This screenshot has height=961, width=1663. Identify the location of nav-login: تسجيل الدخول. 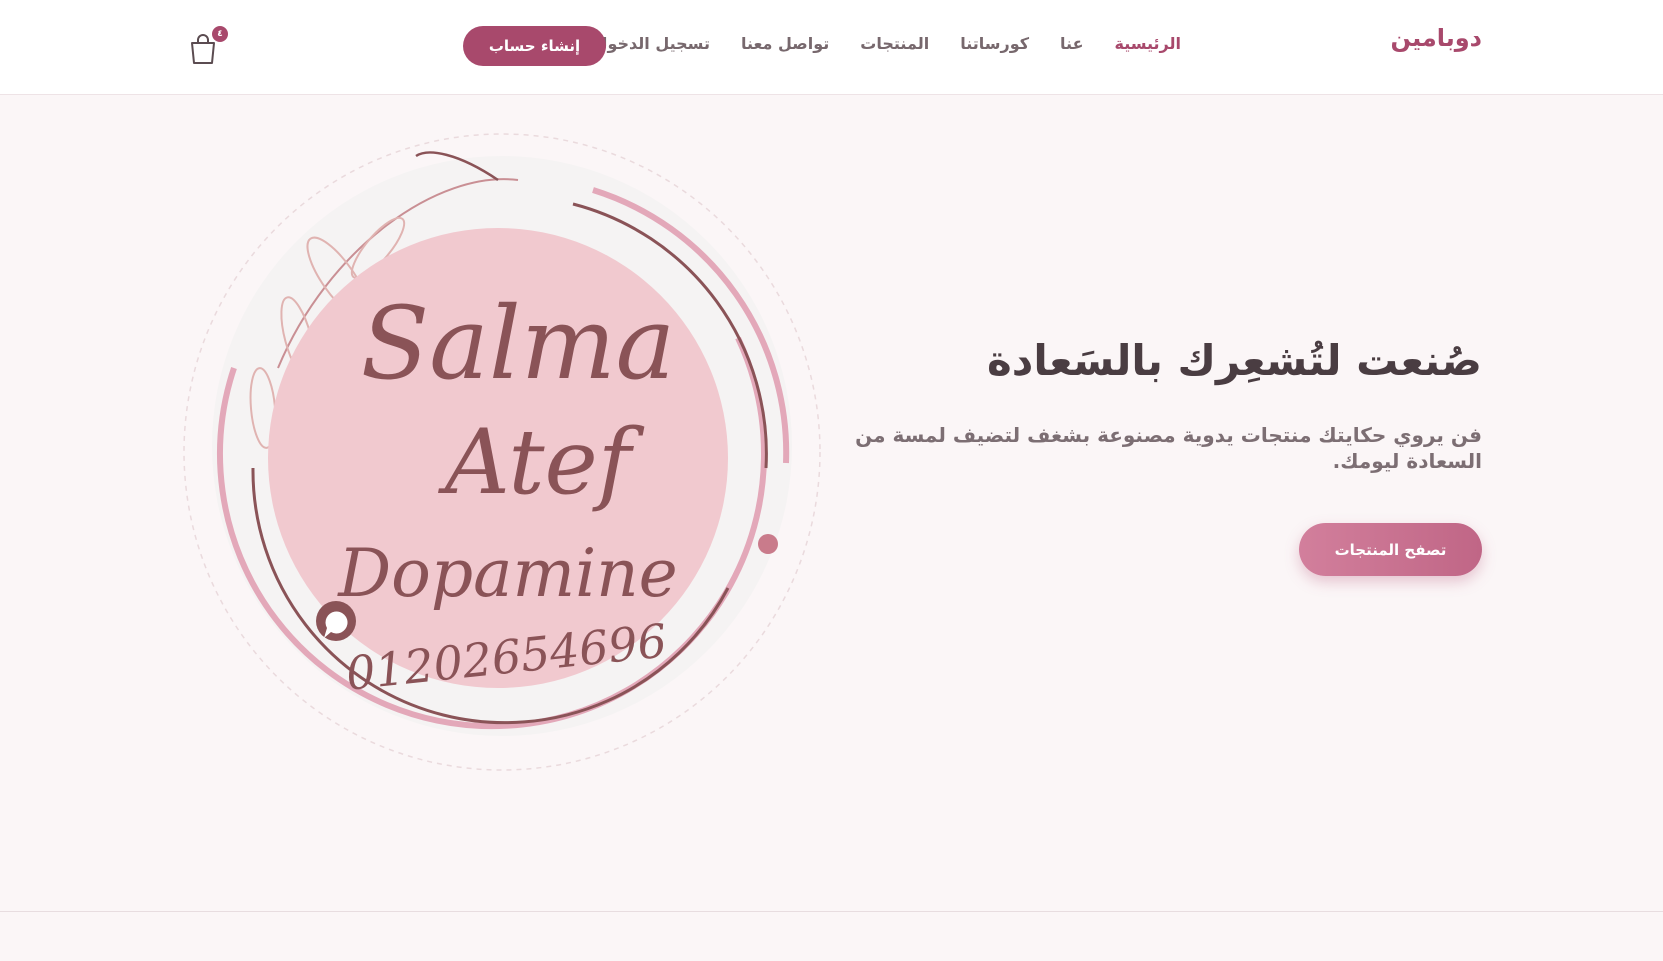
(652, 43).